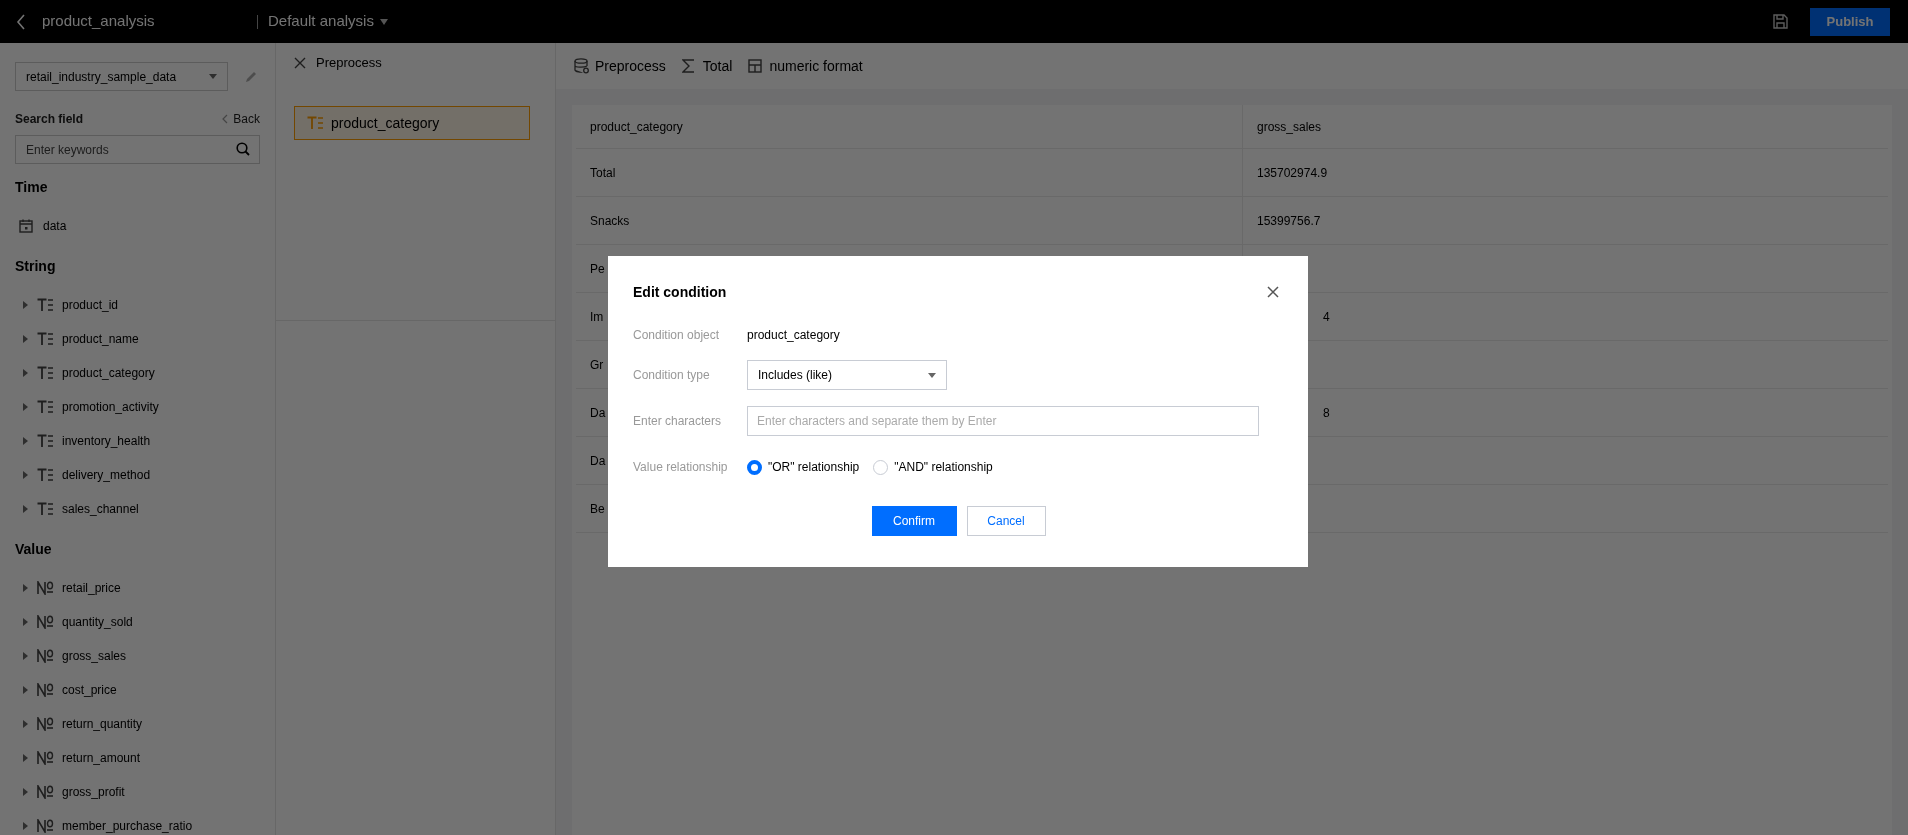 This screenshot has width=1908, height=835. What do you see at coordinates (597, 365) in the screenshot?
I see `table-cell-text: Gr` at bounding box center [597, 365].